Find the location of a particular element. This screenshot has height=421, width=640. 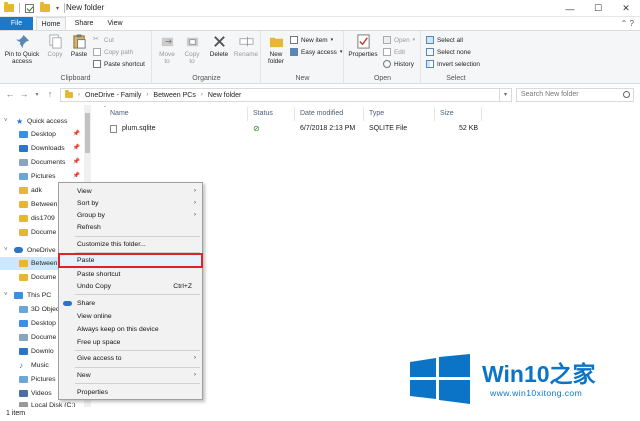

window-controls: — ☐ ✕ is located at coordinates (598, 8).